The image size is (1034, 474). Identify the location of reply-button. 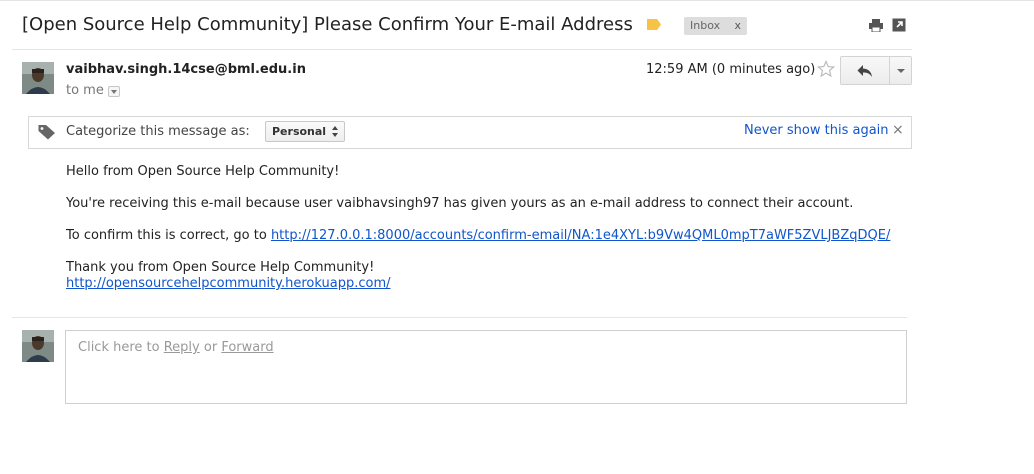
(865, 70).